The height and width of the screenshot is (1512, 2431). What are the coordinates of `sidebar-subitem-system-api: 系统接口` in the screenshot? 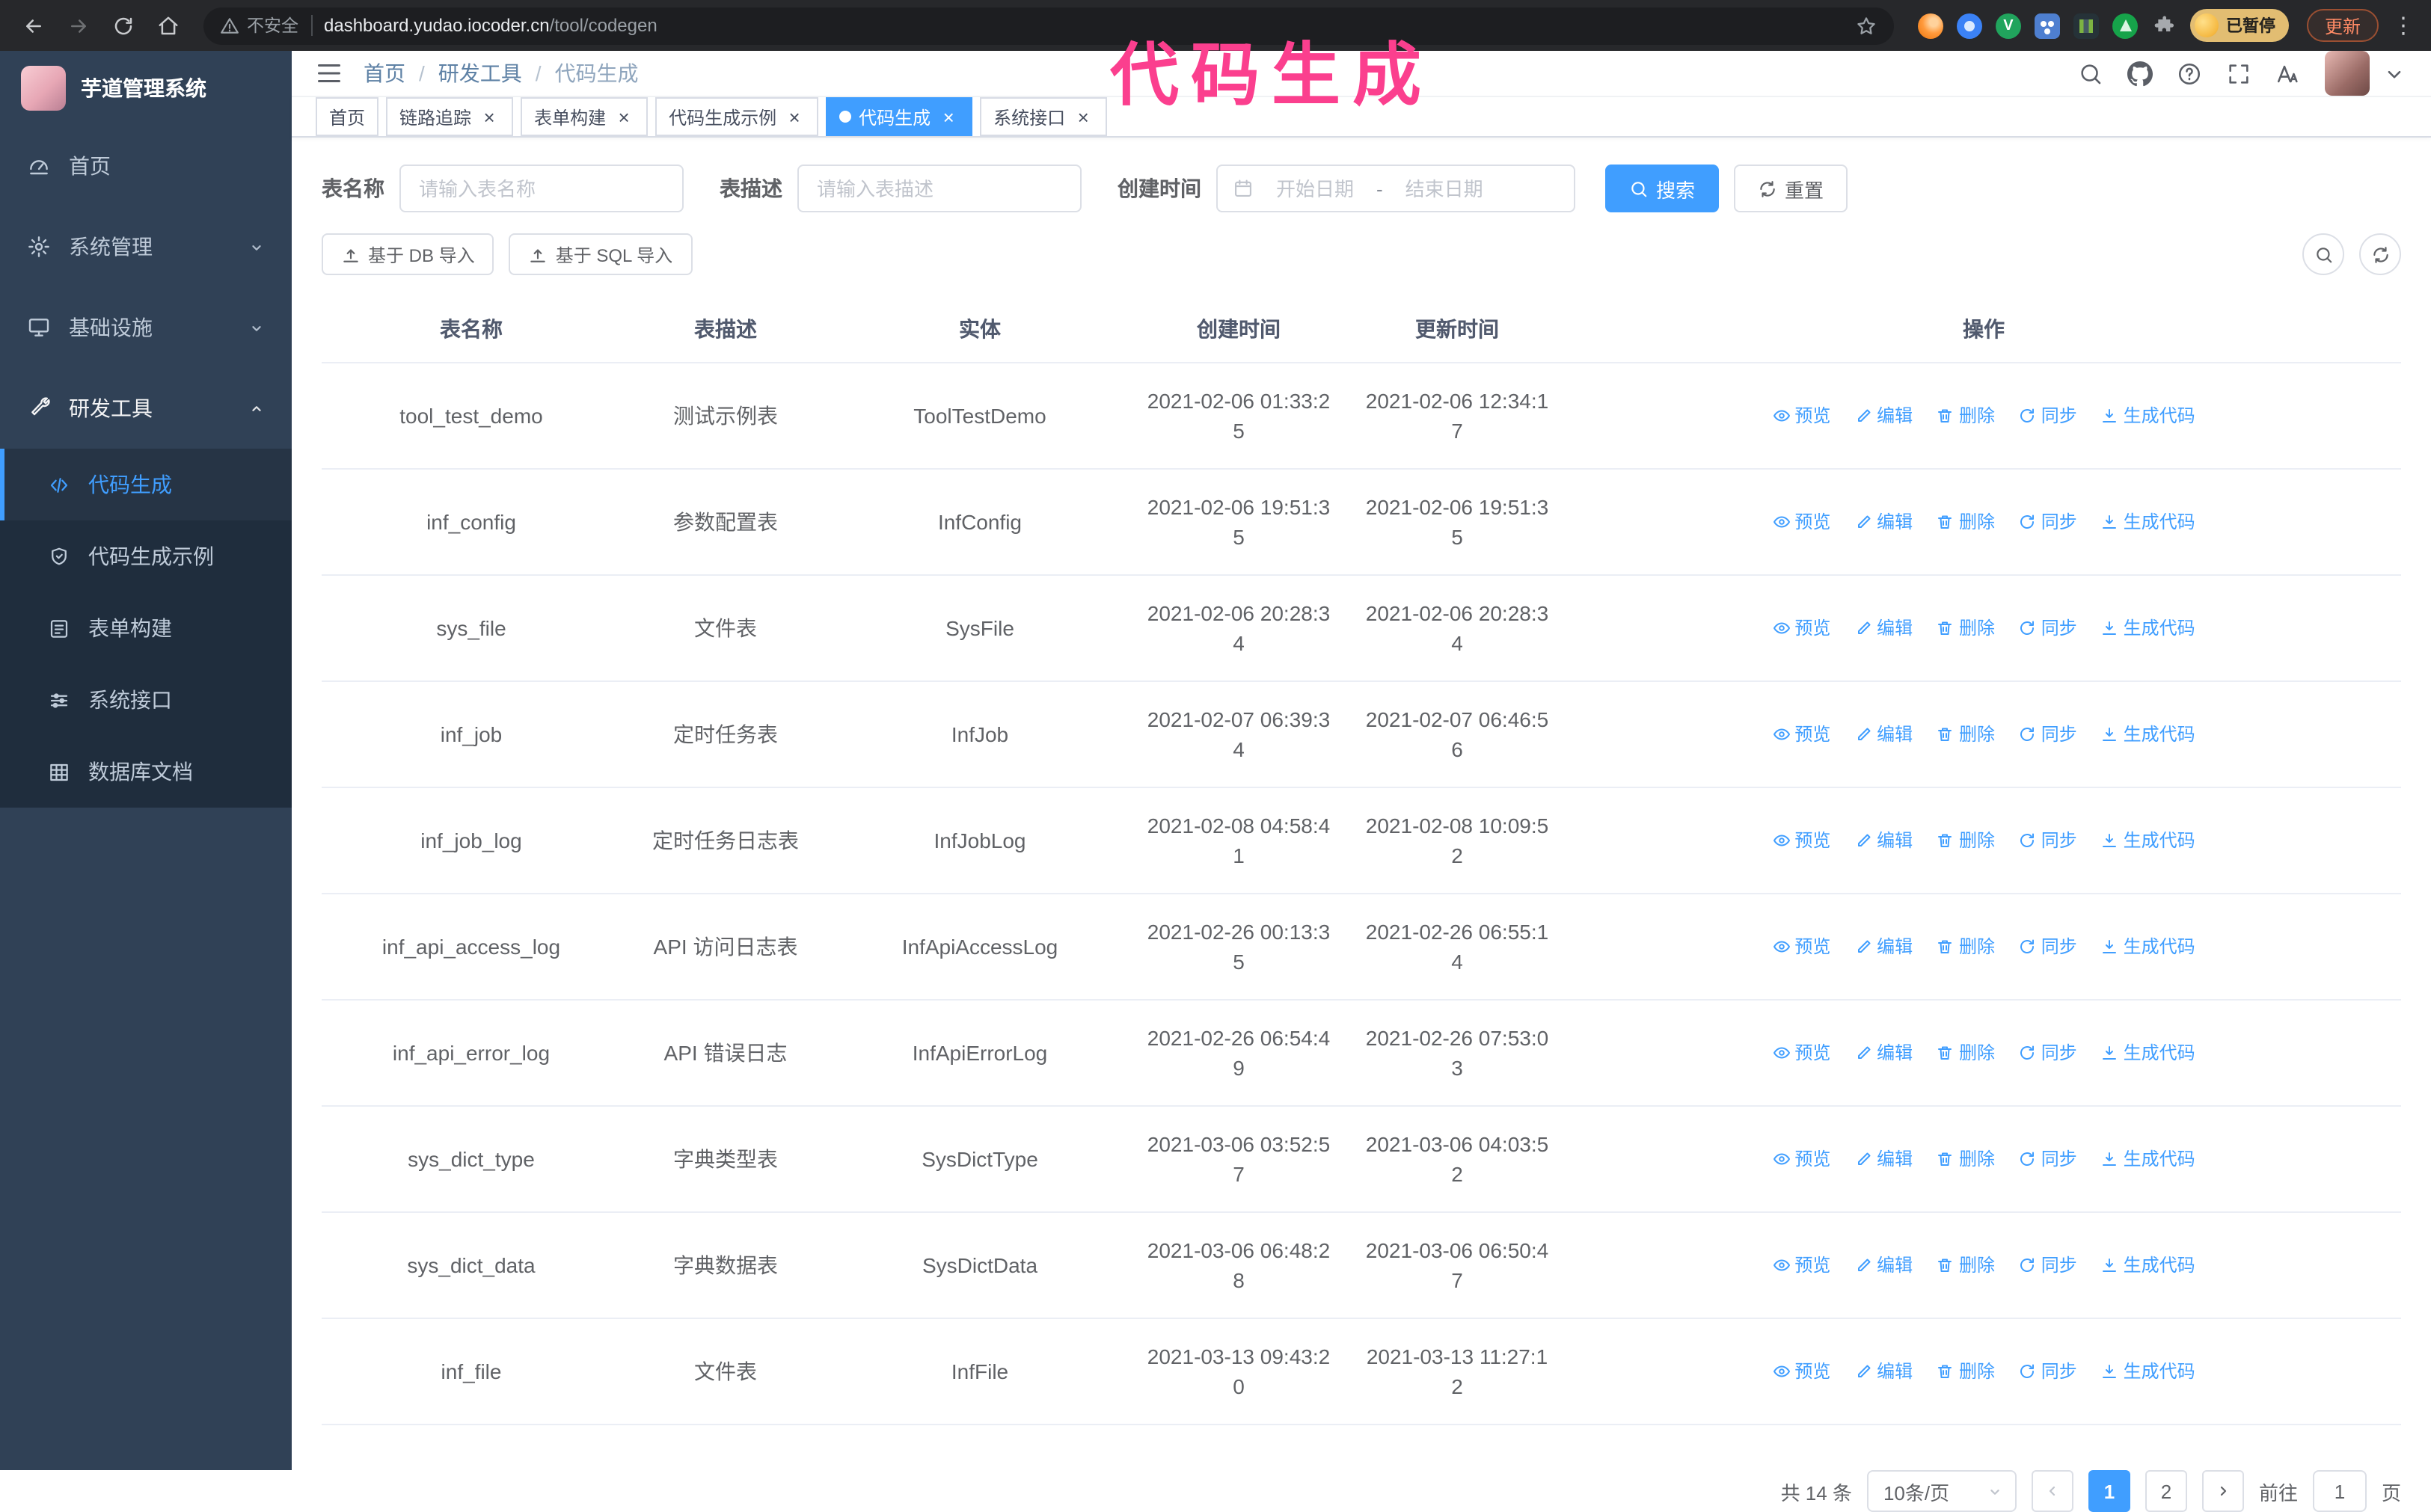 It's located at (146, 700).